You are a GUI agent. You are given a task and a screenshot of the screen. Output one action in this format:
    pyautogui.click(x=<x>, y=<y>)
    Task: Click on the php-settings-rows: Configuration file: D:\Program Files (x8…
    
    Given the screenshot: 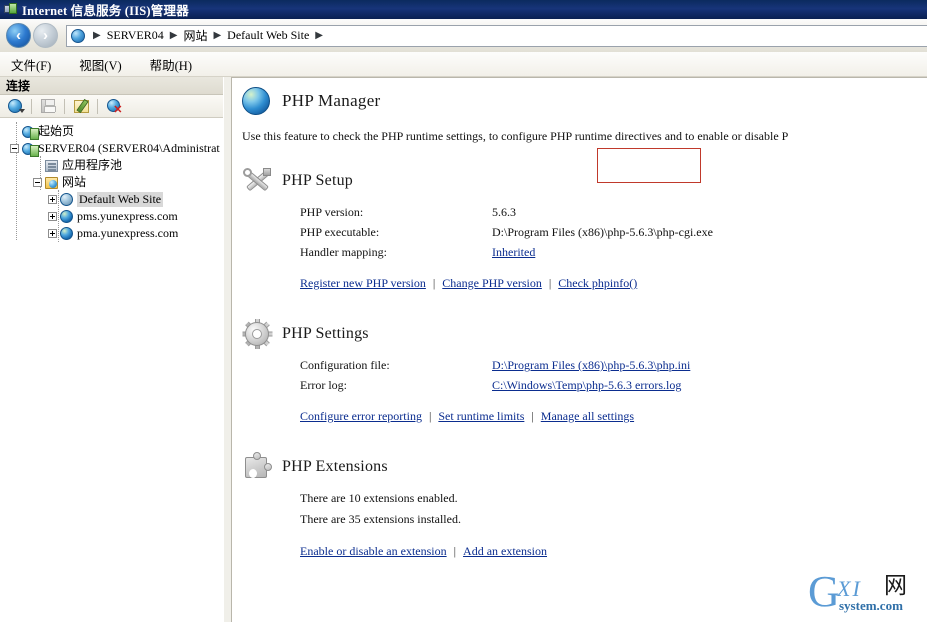 What is the action you would take?
    pyautogui.click(x=613, y=378)
    